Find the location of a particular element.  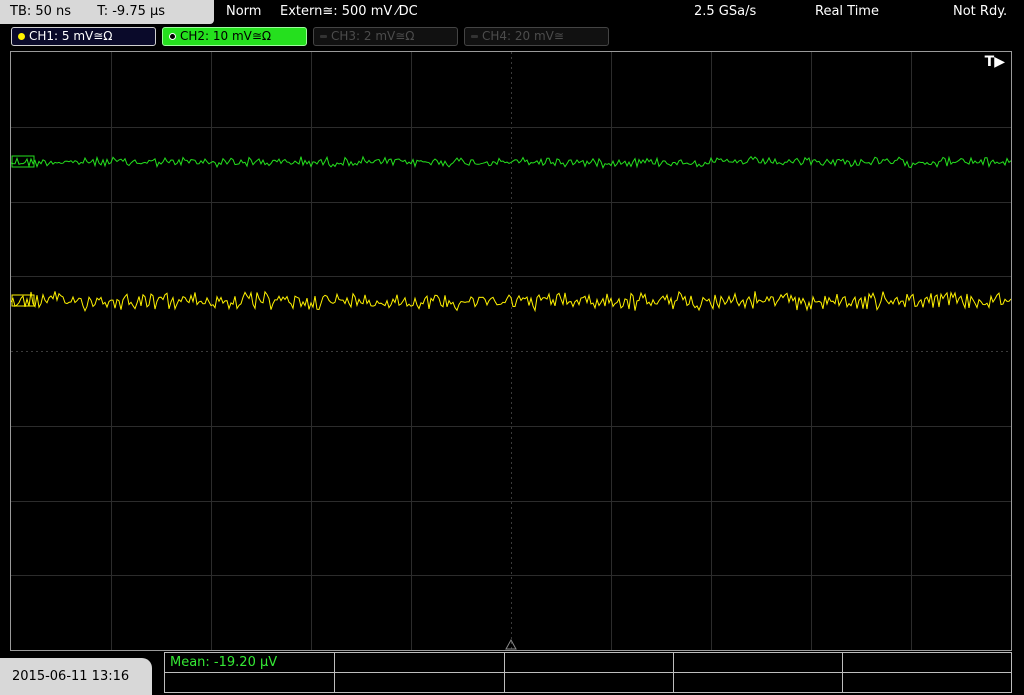

trigger-source: Extern≅: 500 mV ⁄DC is located at coordinates (349, 12).